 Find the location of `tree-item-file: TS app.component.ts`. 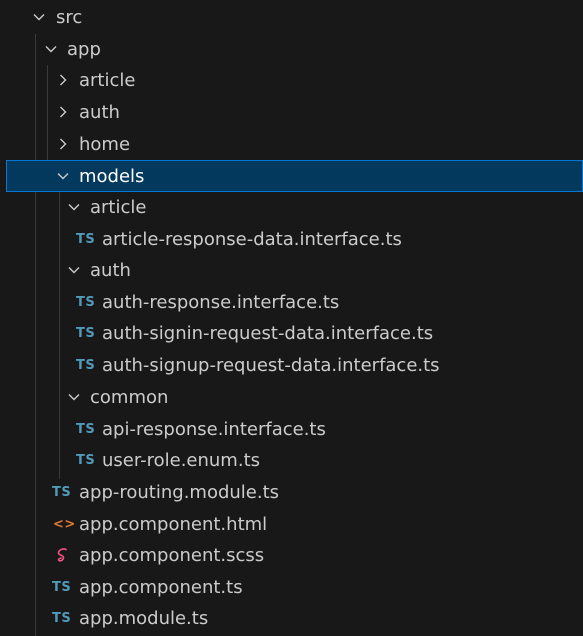

tree-item-file: TS app.component.ts is located at coordinates (291, 587).